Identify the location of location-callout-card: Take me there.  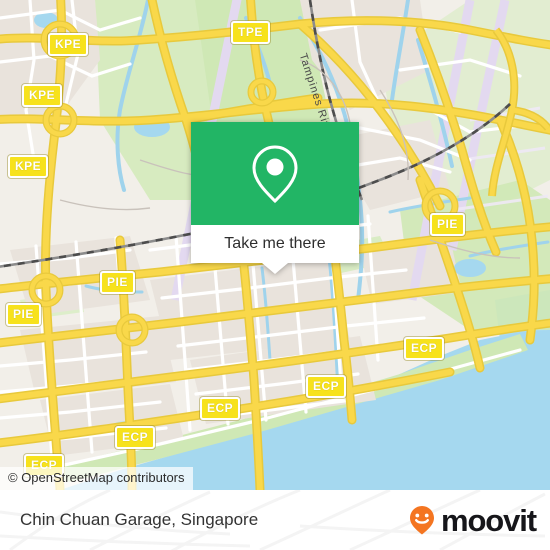
(275, 198).